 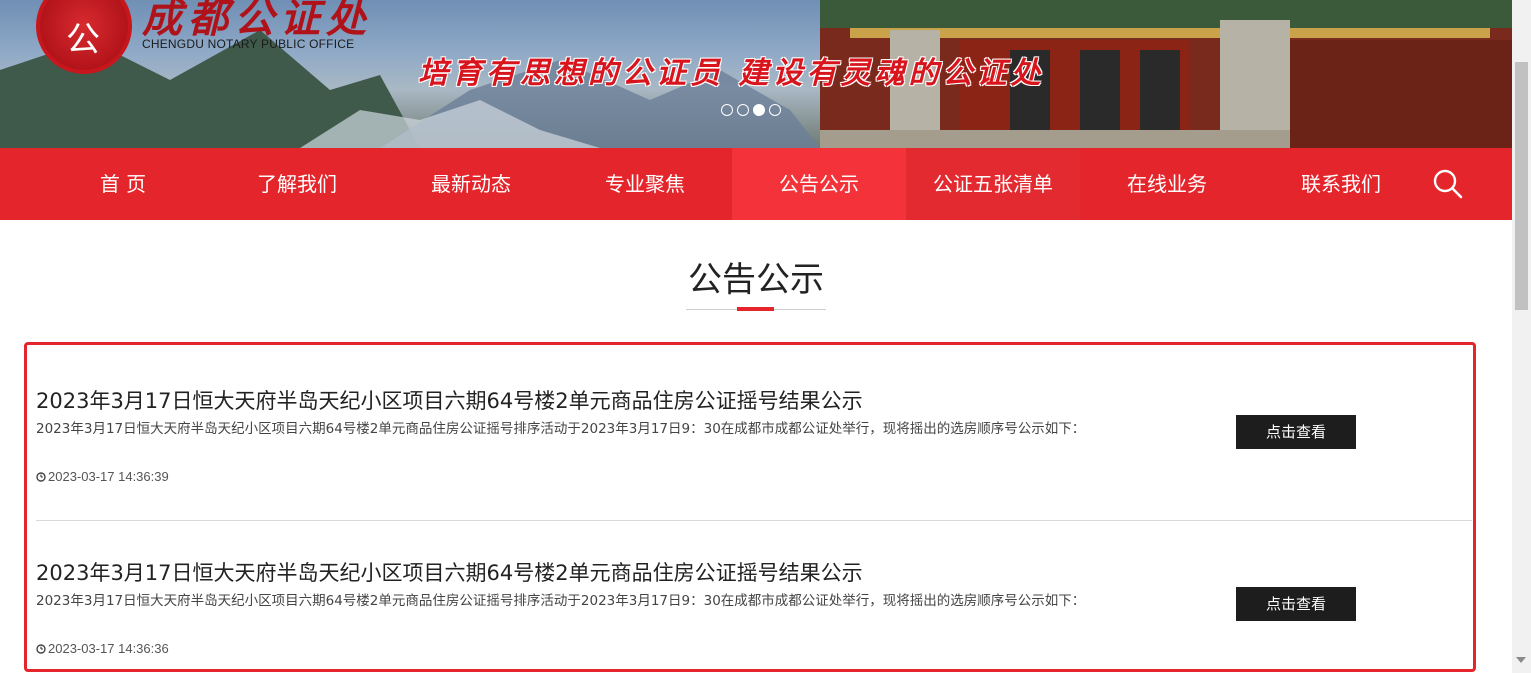 What do you see at coordinates (756, 280) in the screenshot?
I see `page-title: 公告公示` at bounding box center [756, 280].